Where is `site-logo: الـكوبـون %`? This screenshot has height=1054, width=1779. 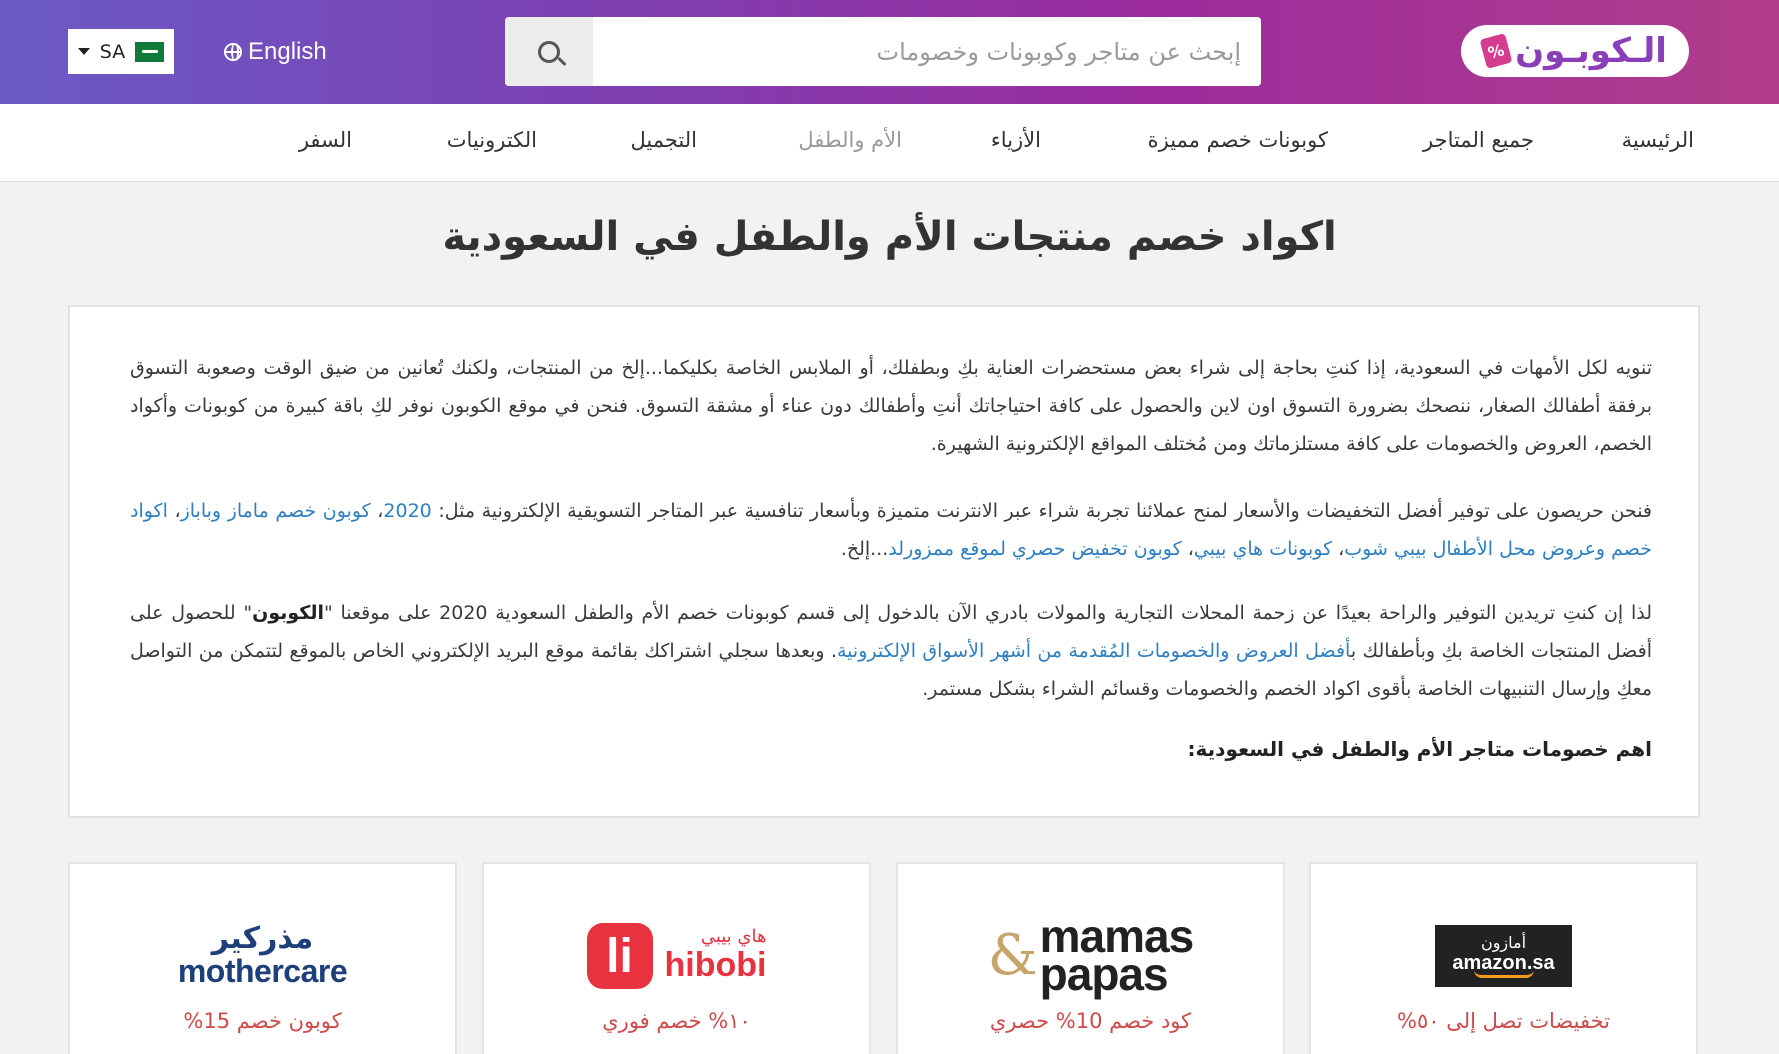 site-logo: الـكوبـون % is located at coordinates (1575, 51).